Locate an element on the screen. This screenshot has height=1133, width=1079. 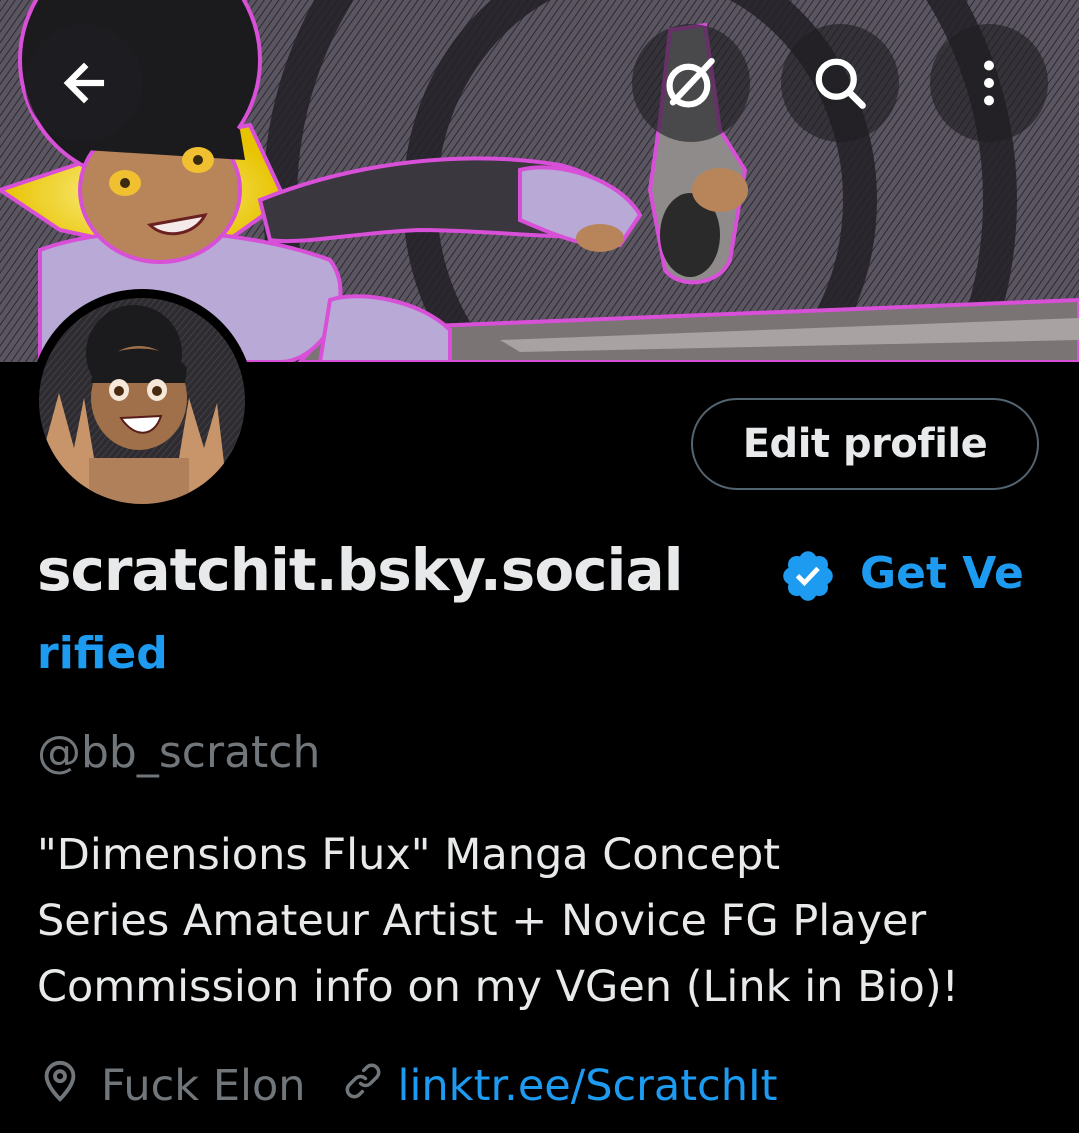
search-icon is located at coordinates (840, 83).